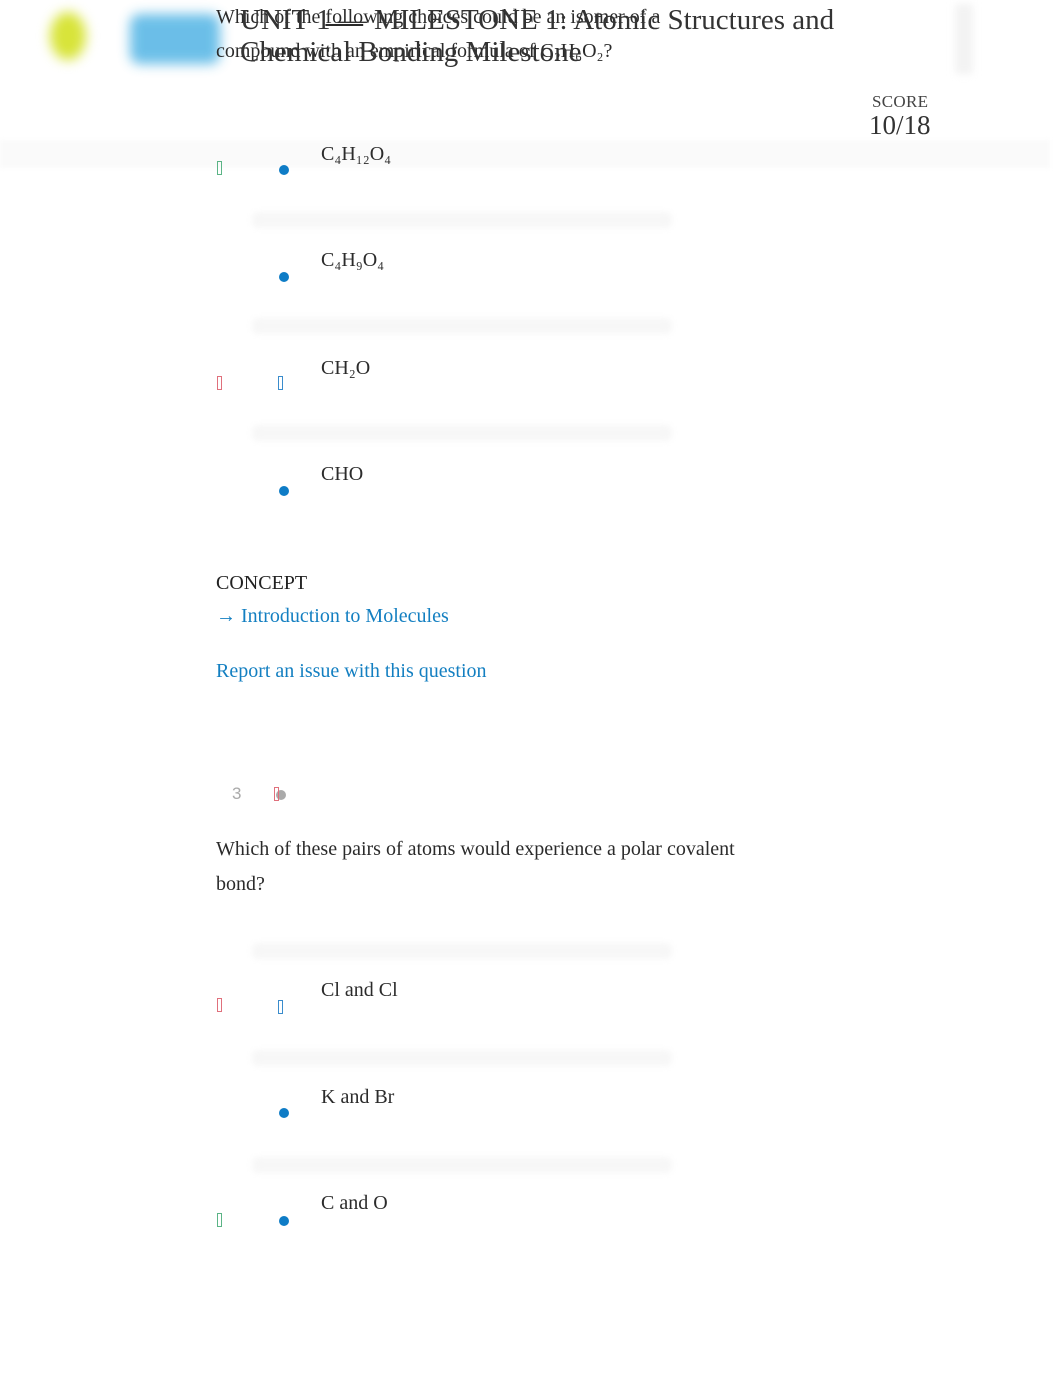 This screenshot has width=1062, height=1376. What do you see at coordinates (354, 1203) in the screenshot?
I see `option-label: C and O` at bounding box center [354, 1203].